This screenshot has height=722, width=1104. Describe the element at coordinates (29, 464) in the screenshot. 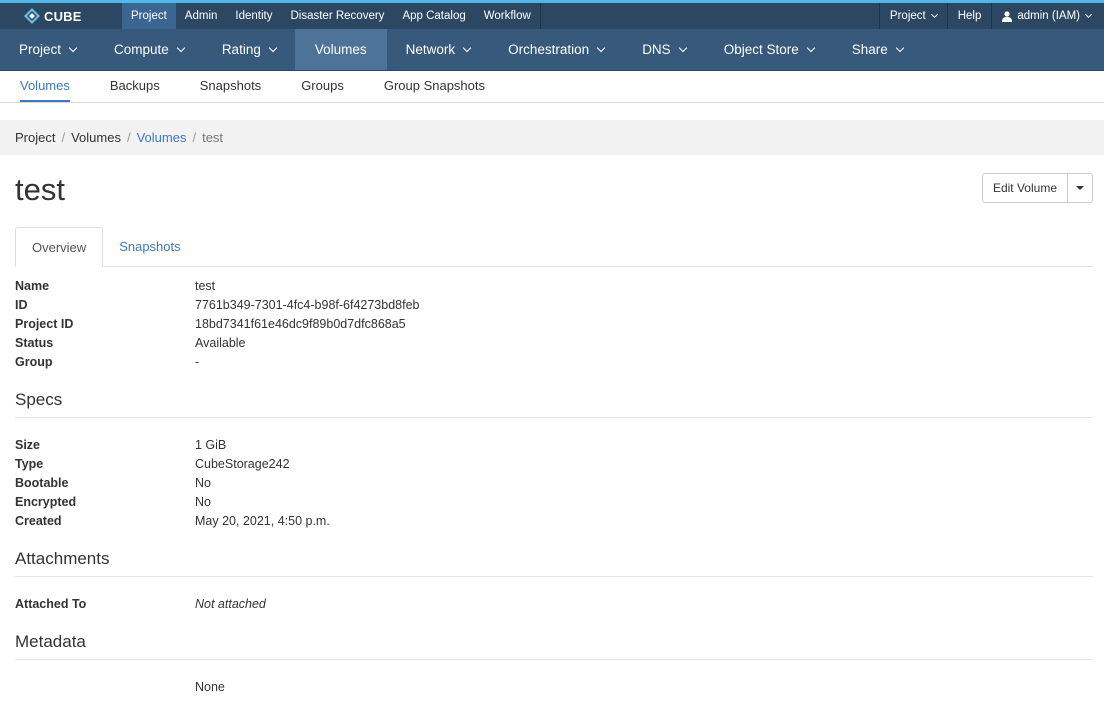

I see `detail-label: Type` at that location.